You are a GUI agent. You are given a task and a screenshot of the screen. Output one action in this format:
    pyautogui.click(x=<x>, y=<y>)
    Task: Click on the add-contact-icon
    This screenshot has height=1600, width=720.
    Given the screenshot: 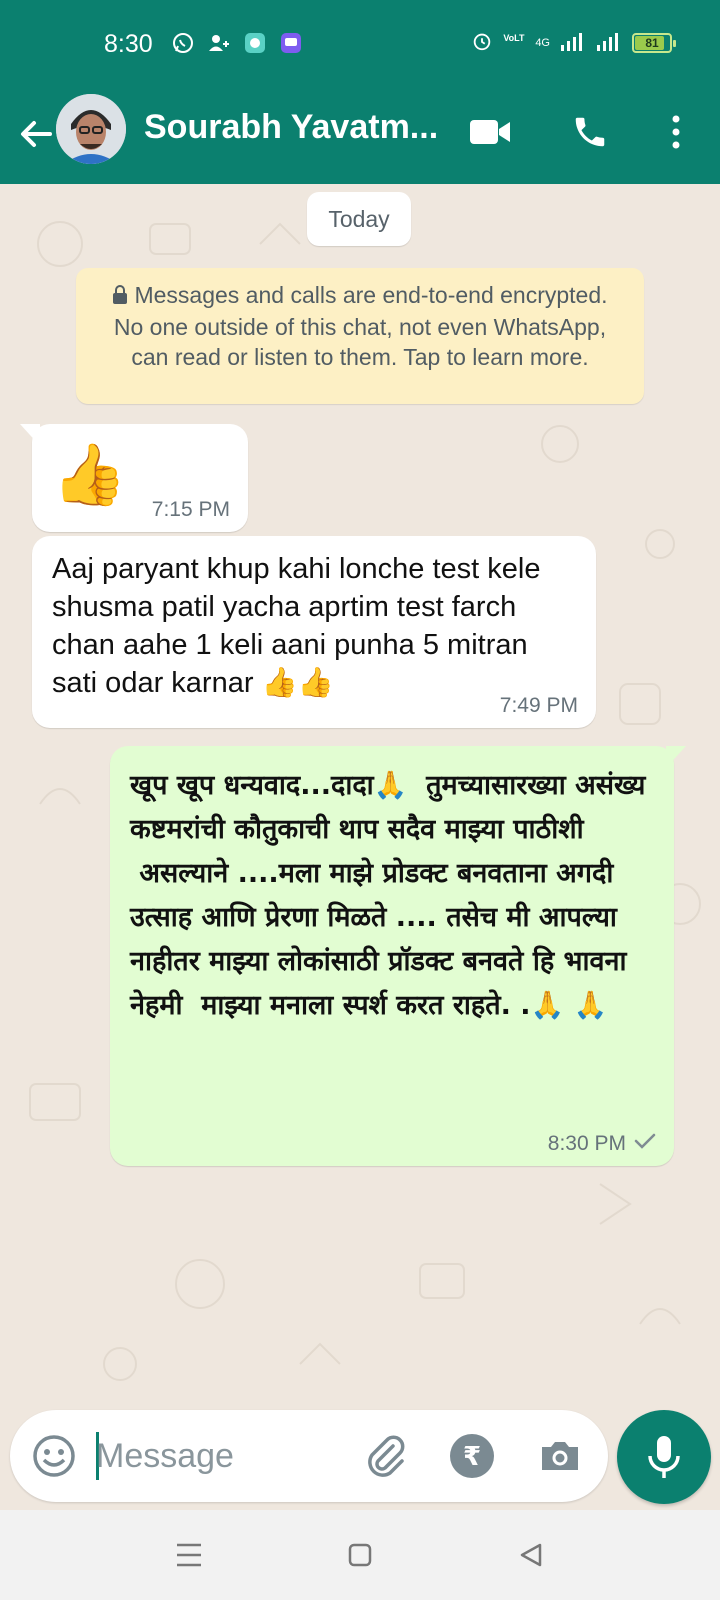 What is the action you would take?
    pyautogui.click(x=219, y=43)
    